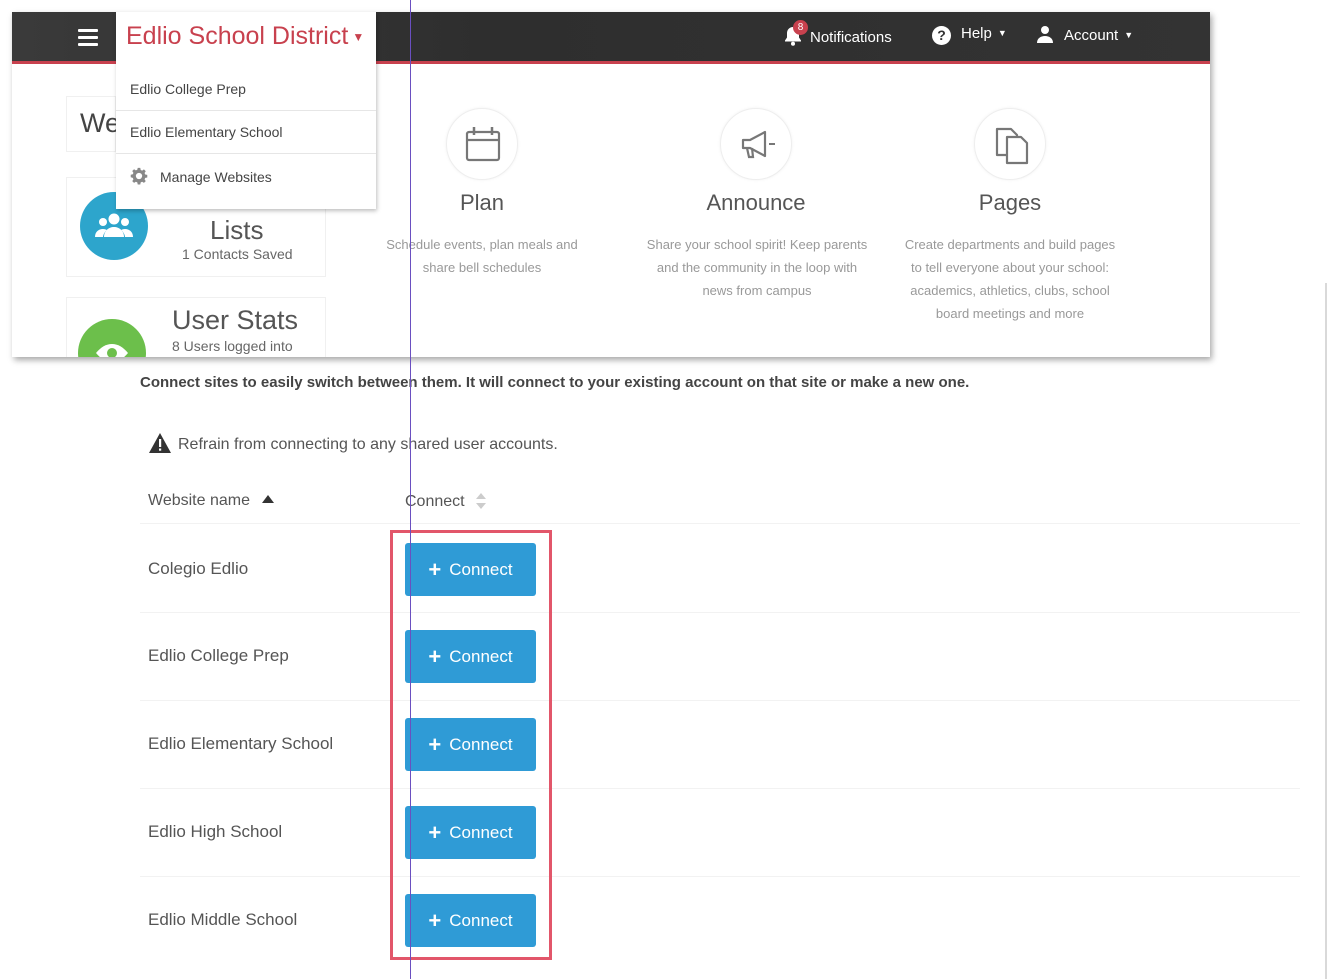  Describe the element at coordinates (237, 230) in the screenshot. I see `contact-lists-title: Lists` at that location.